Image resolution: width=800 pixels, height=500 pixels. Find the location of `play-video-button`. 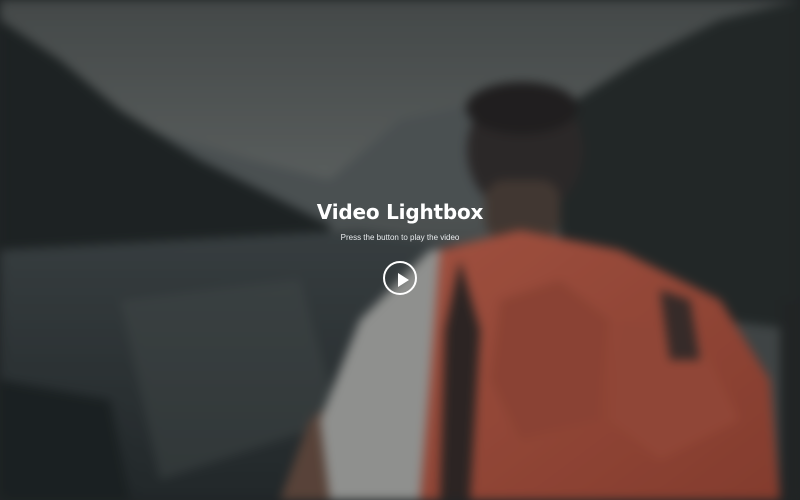

play-video-button is located at coordinates (400, 278).